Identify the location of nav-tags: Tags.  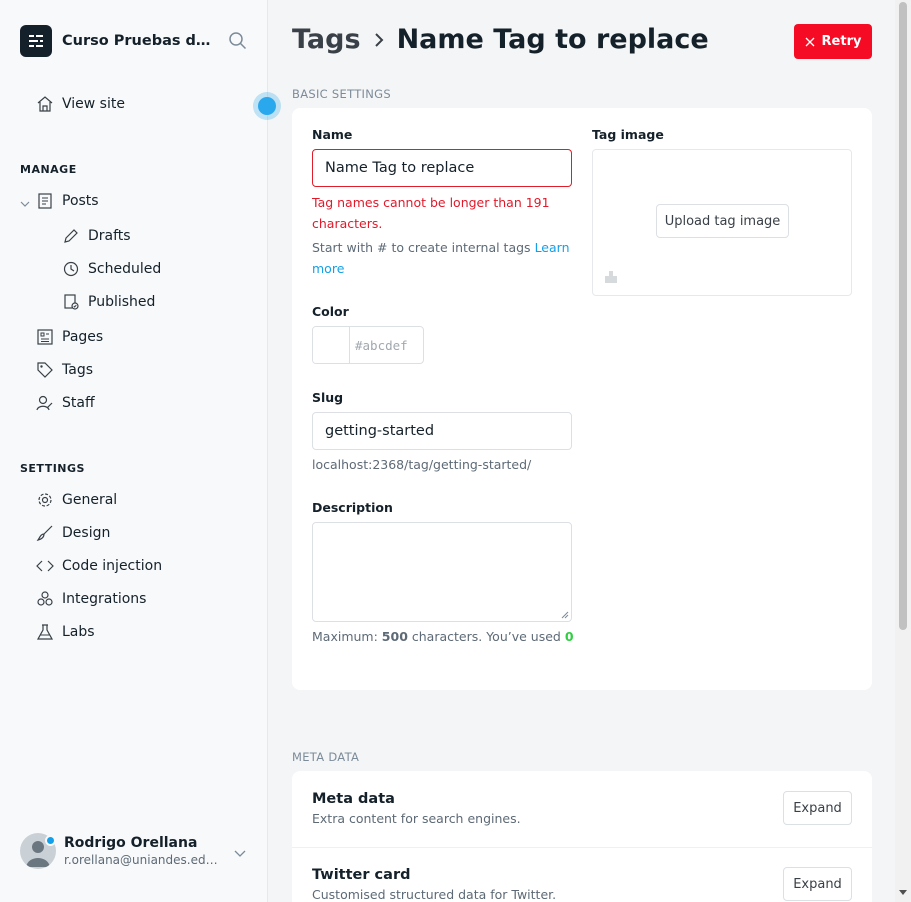
(64, 370).